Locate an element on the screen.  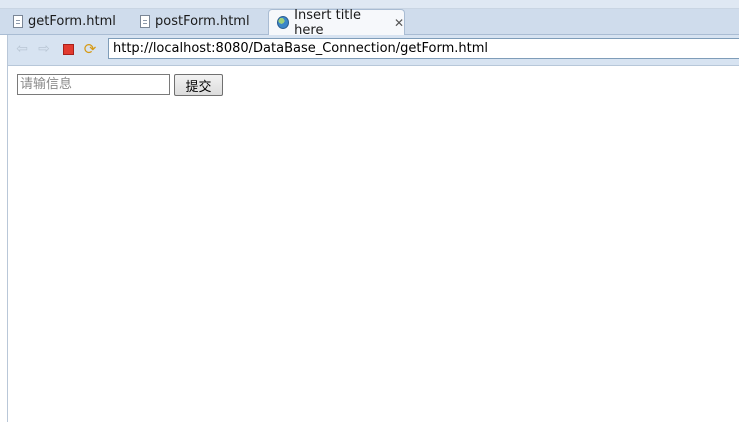
tab-label: postForm.html is located at coordinates (202, 21).